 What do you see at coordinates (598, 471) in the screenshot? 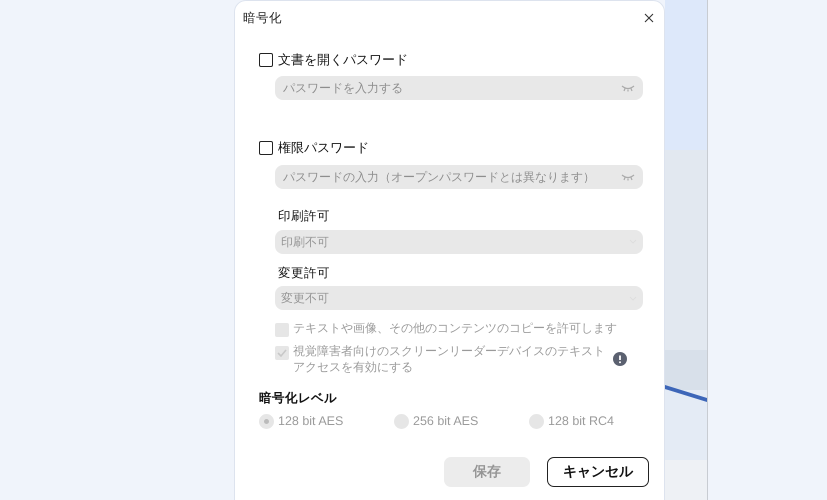
I see `cancel-button: キャンセル` at bounding box center [598, 471].